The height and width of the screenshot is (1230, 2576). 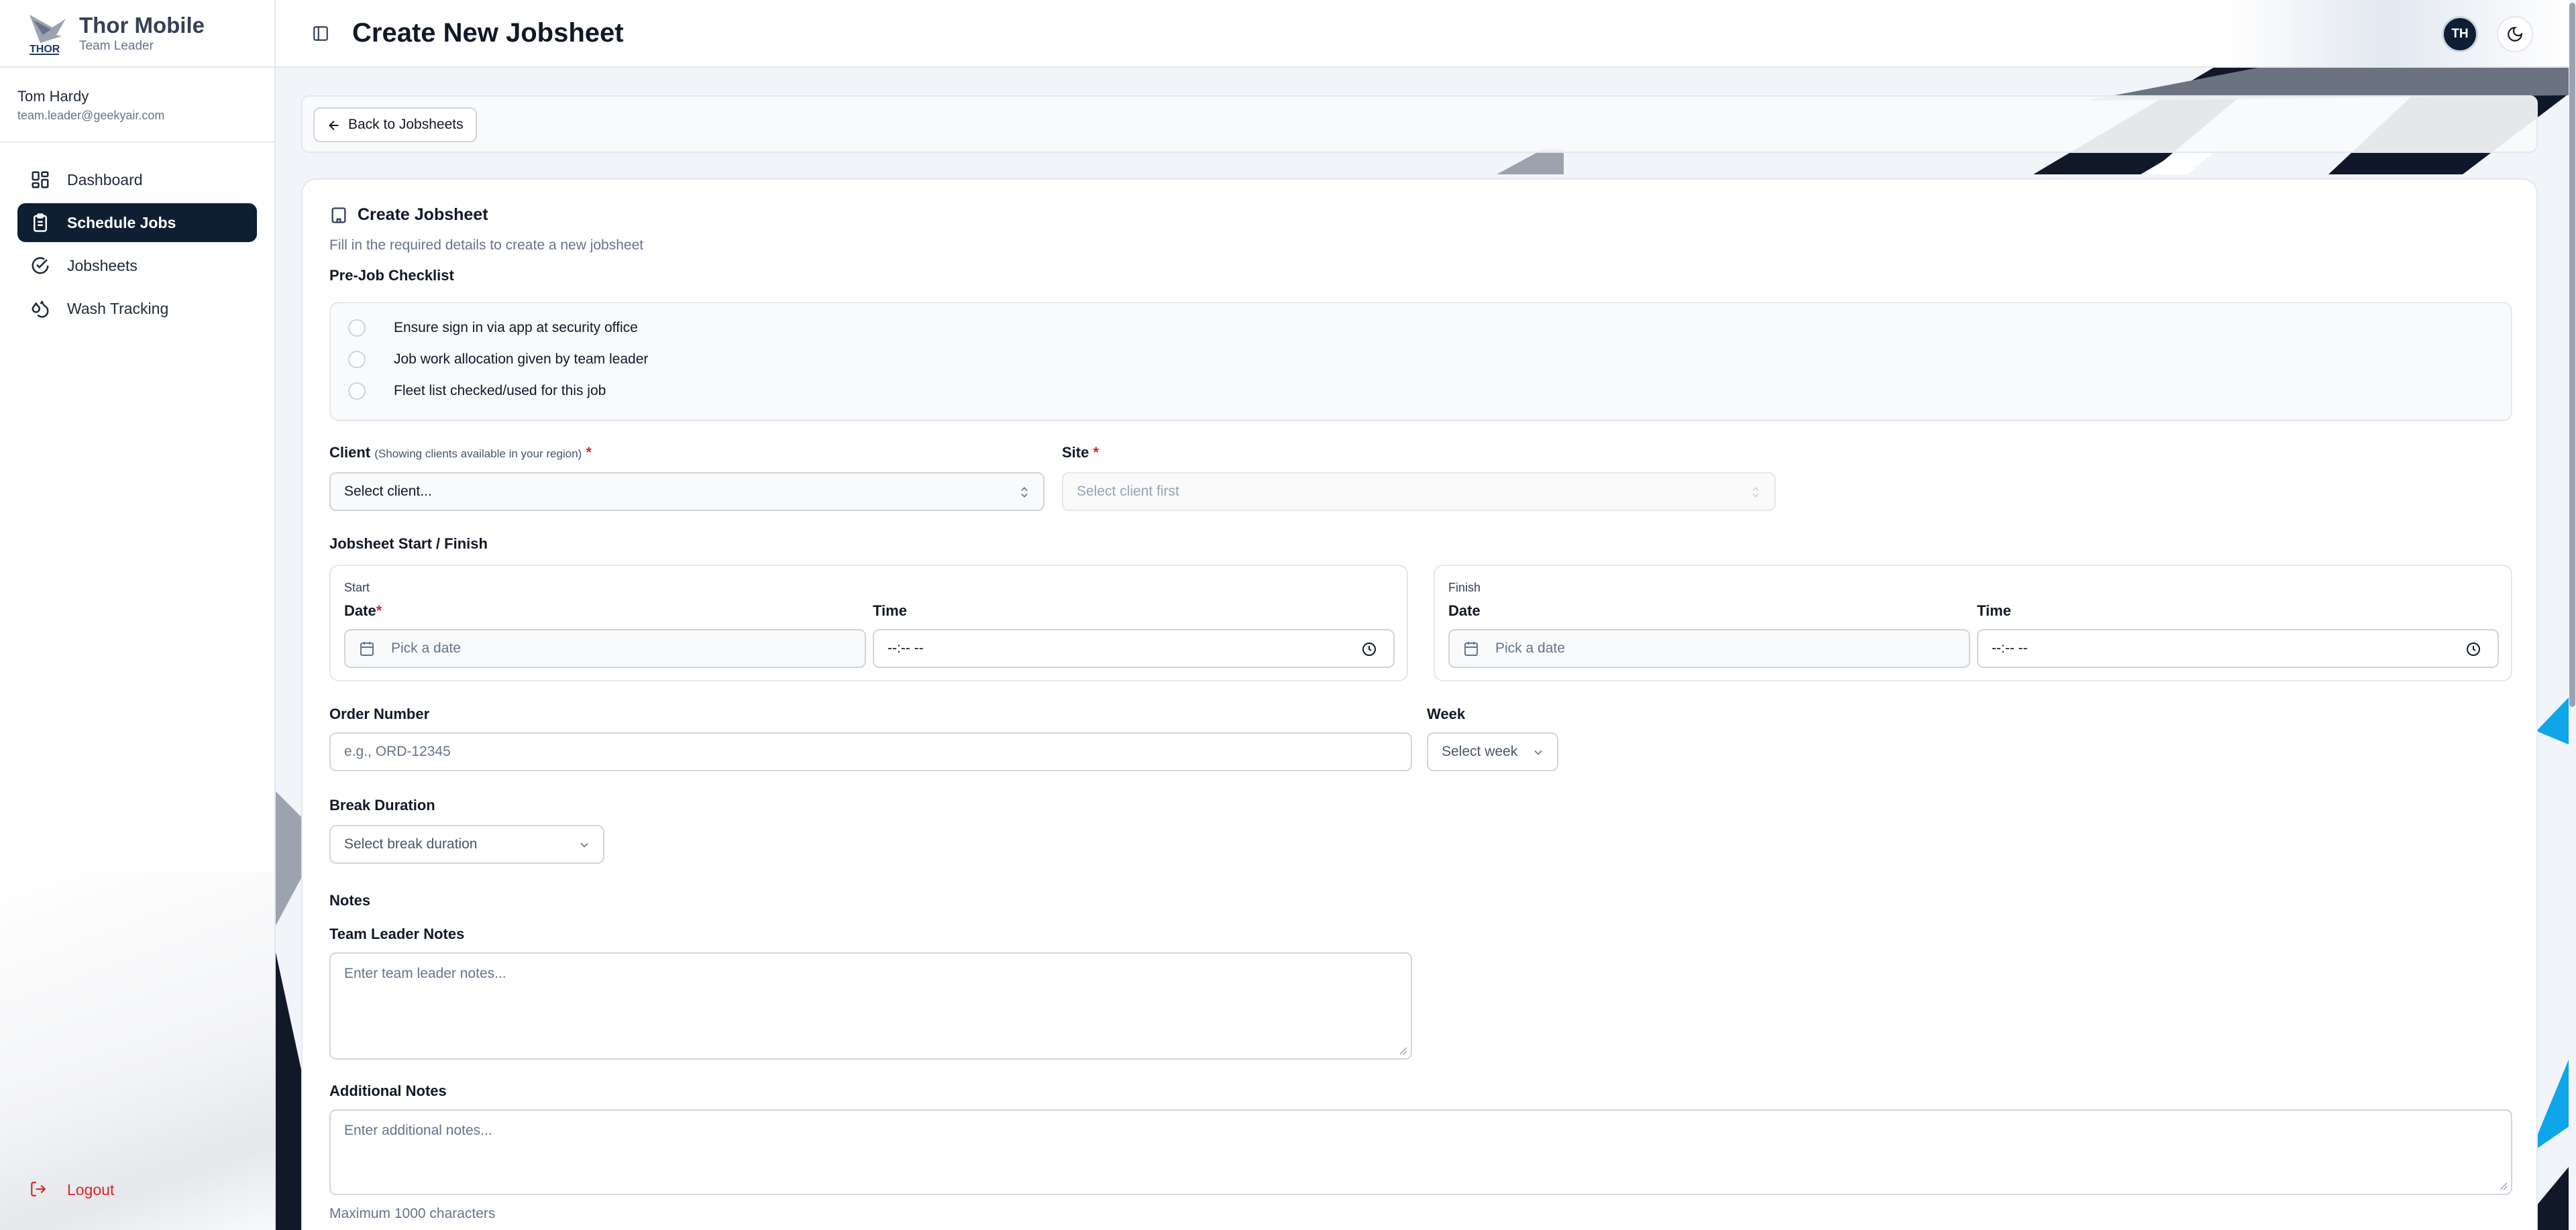 What do you see at coordinates (102, 265) in the screenshot?
I see `sidebar-item-label: Jobsheets` at bounding box center [102, 265].